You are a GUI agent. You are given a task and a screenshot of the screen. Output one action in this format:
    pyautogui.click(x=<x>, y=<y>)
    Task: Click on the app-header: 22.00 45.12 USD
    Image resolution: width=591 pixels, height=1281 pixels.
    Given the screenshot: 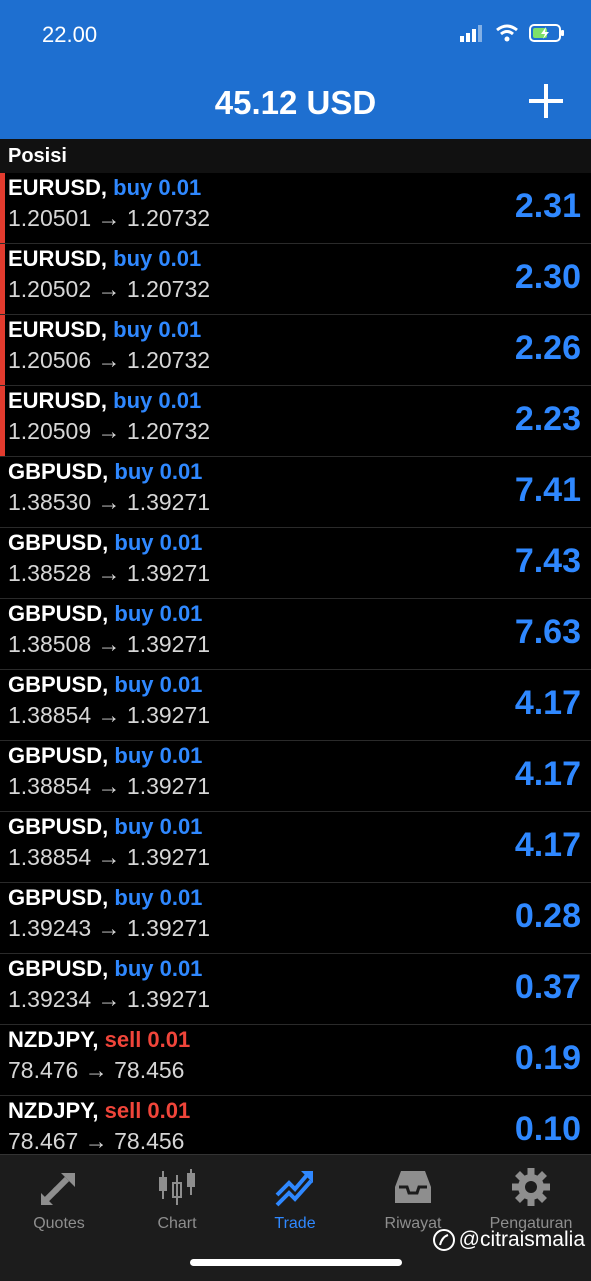 What is the action you would take?
    pyautogui.click(x=295, y=69)
    